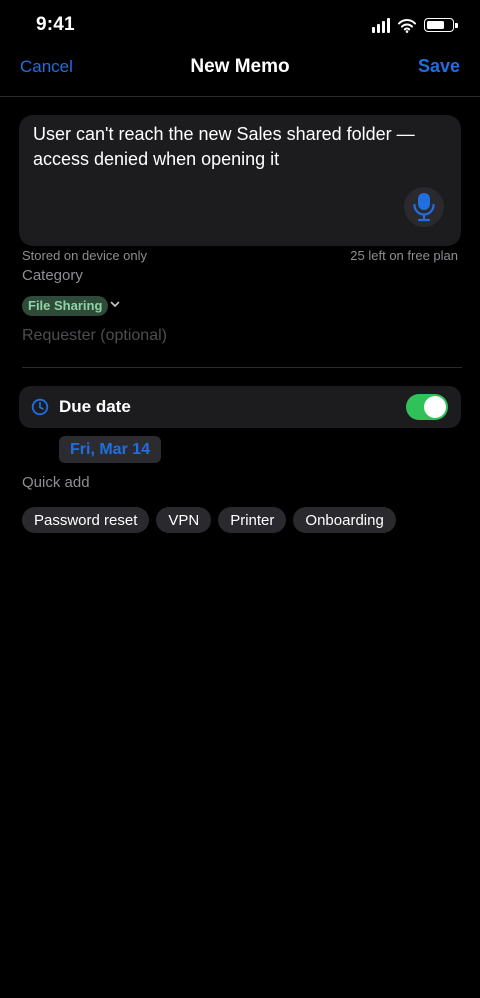 The image size is (480, 998). Describe the element at coordinates (252, 520) in the screenshot. I see `quick-add-printer: Printer` at that location.